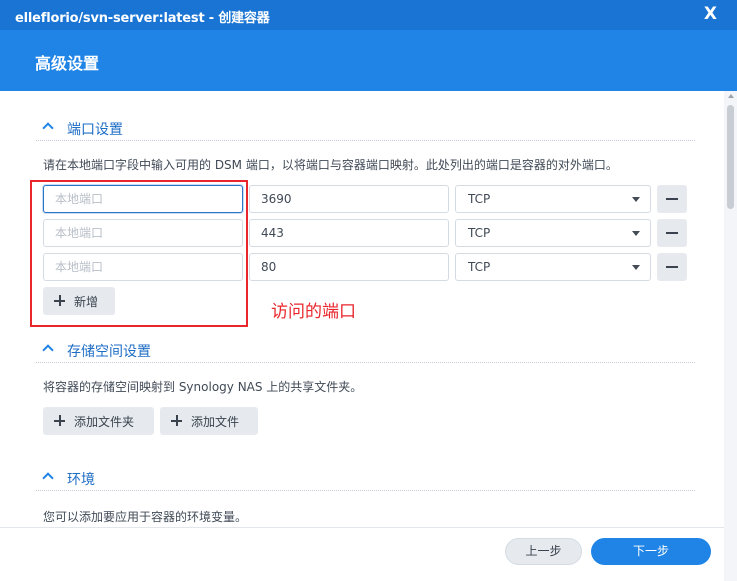  I want to click on dialog-footer: 上一步 下一步, so click(362, 554).